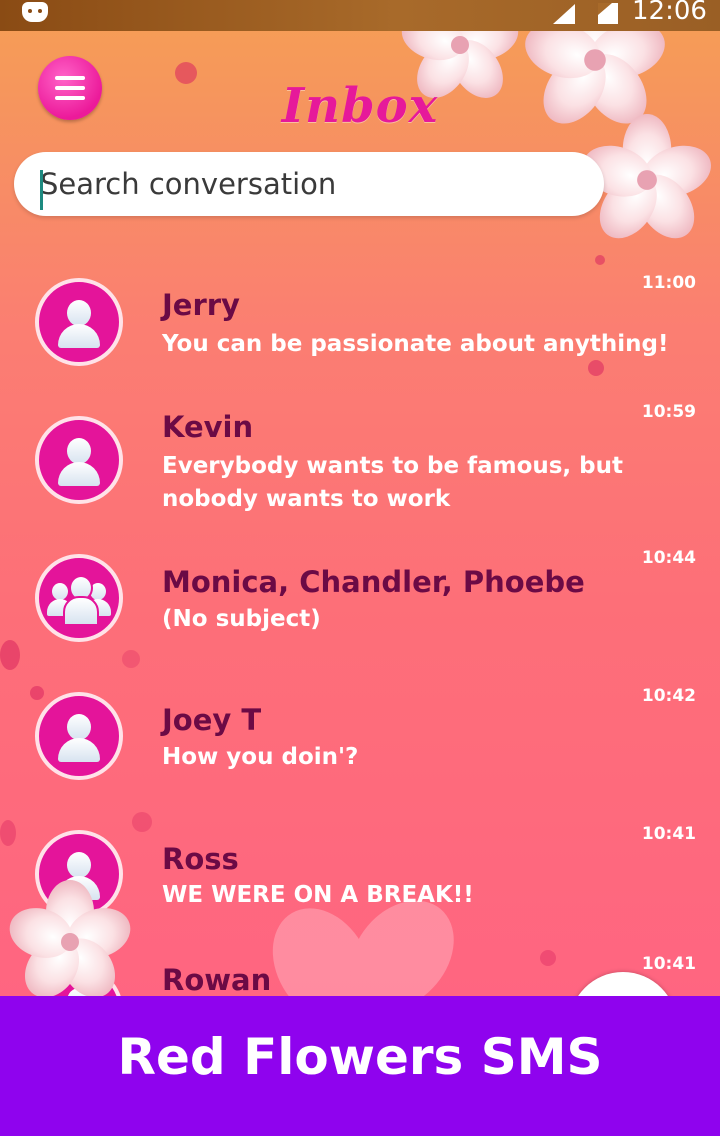 This screenshot has width=720, height=1136. I want to click on message-snippet: How you doin'?, so click(260, 757).